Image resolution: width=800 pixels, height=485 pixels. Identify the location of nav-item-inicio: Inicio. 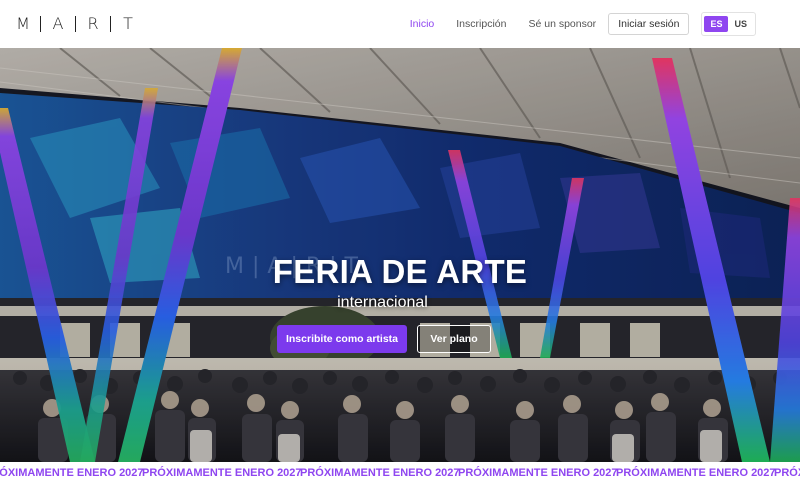
(422, 24).